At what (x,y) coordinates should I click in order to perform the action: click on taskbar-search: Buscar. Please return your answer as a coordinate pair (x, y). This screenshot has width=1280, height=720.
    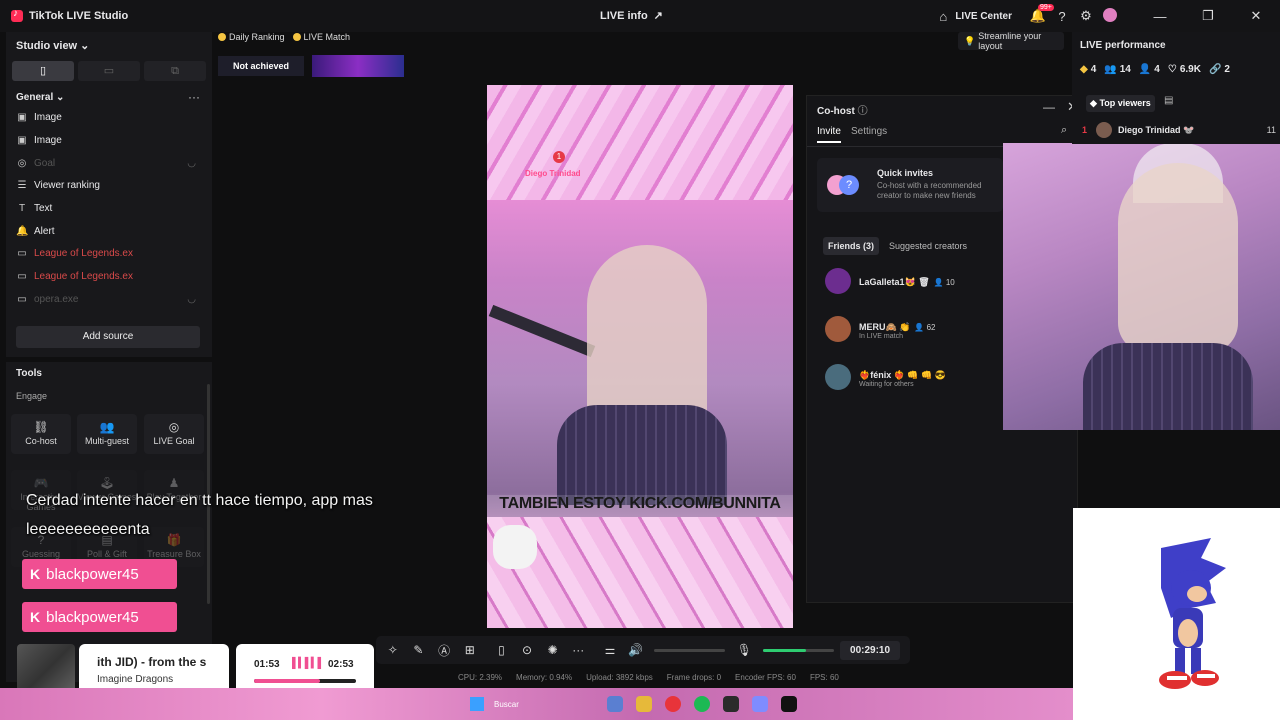
    Looking at the image, I should click on (544, 704).